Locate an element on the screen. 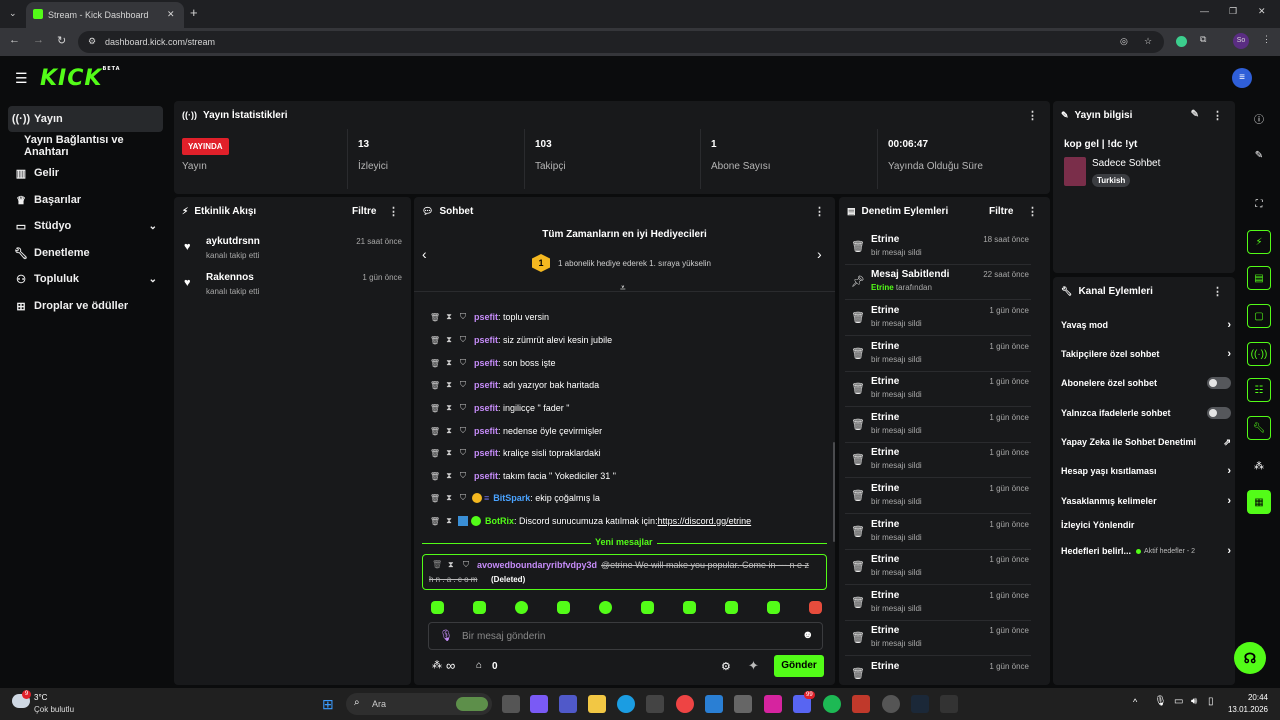 The image size is (1280, 720). activity-menu-icon: ⋮ is located at coordinates (393, 211).